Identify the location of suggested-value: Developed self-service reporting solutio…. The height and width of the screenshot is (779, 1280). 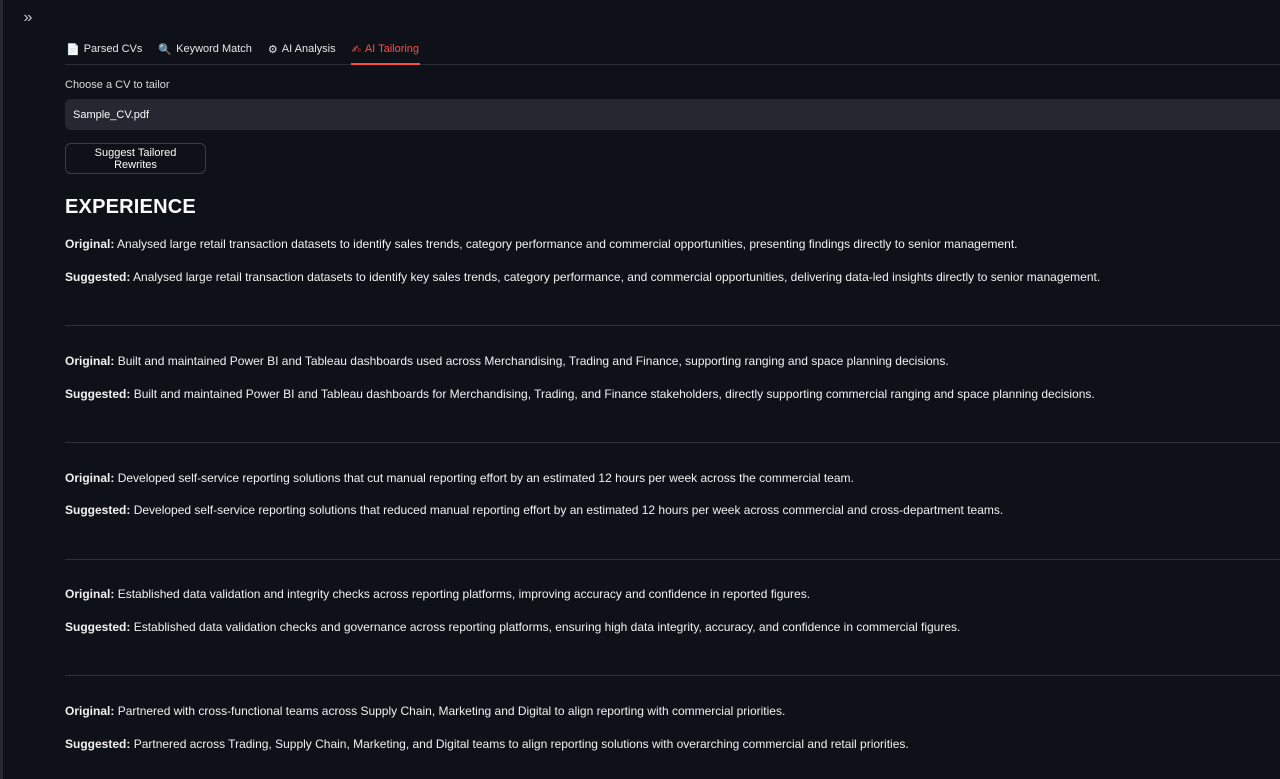
(568, 510).